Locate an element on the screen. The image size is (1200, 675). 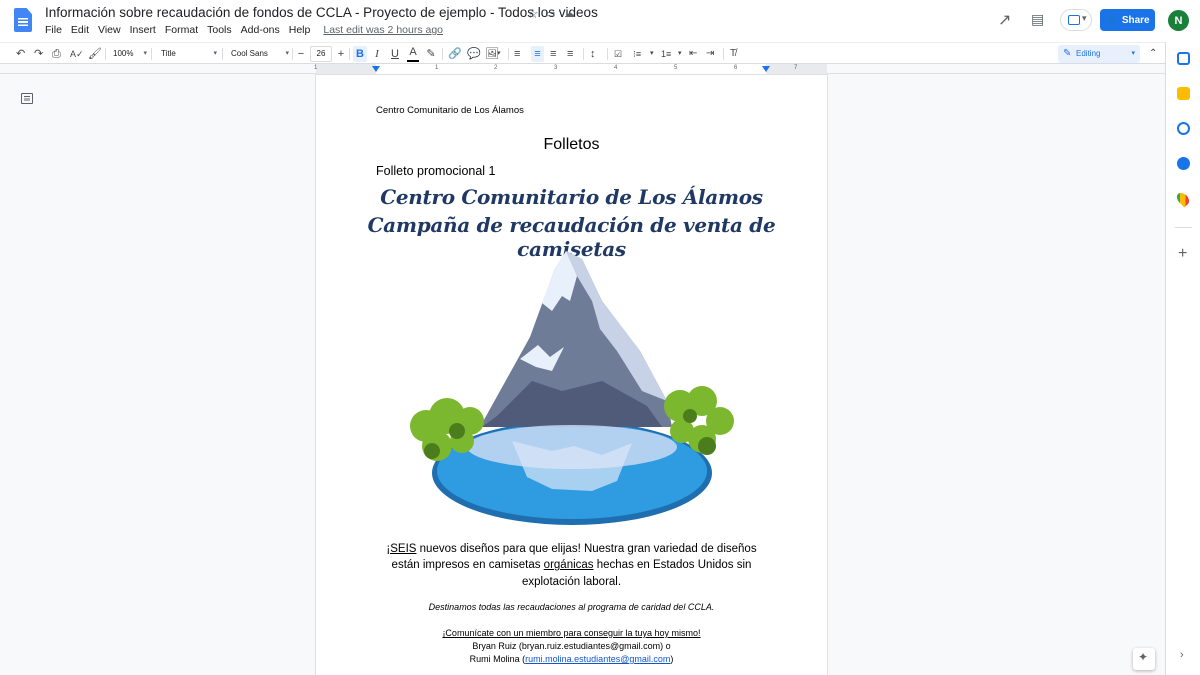
present-button: ▾ is located at coordinates (1076, 20).